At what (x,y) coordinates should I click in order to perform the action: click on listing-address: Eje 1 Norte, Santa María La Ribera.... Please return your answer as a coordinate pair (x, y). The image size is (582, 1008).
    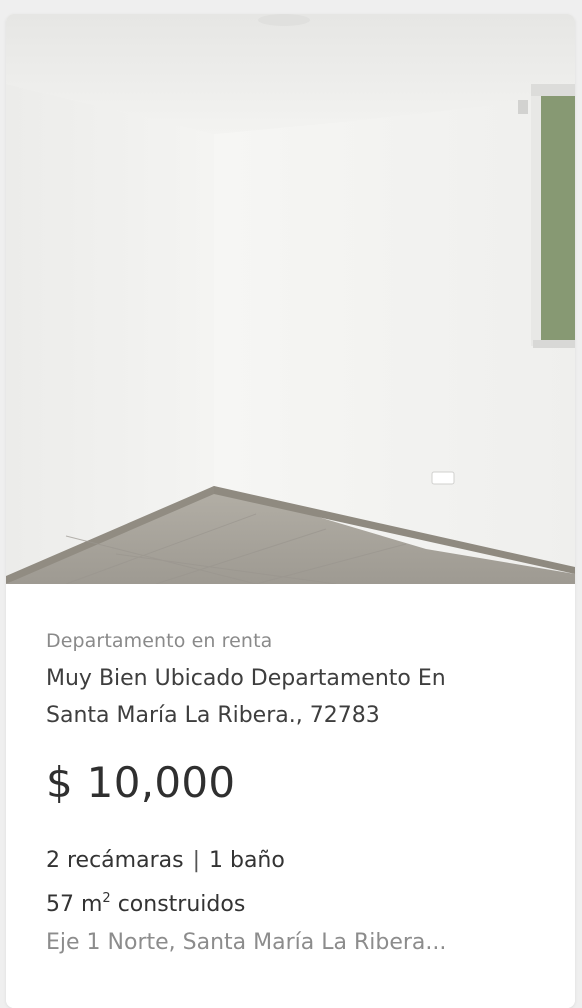
    Looking at the image, I should click on (246, 942).